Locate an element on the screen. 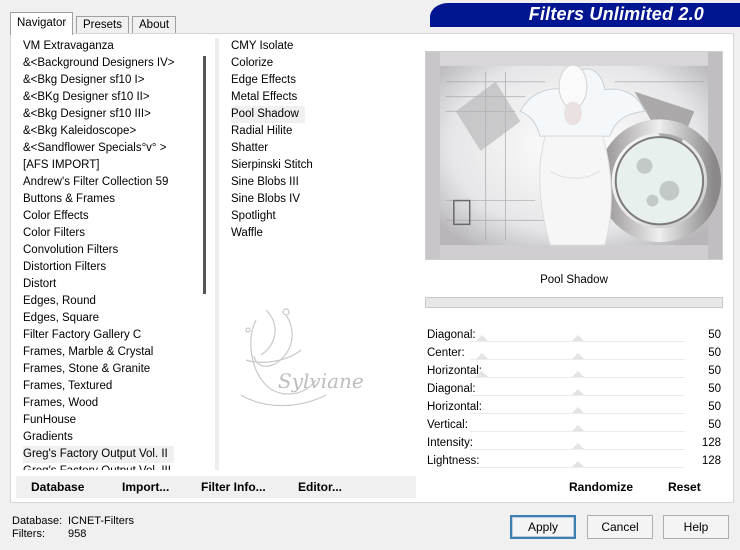 The width and height of the screenshot is (740, 550). category-scrollbar is located at coordinates (206, 254).